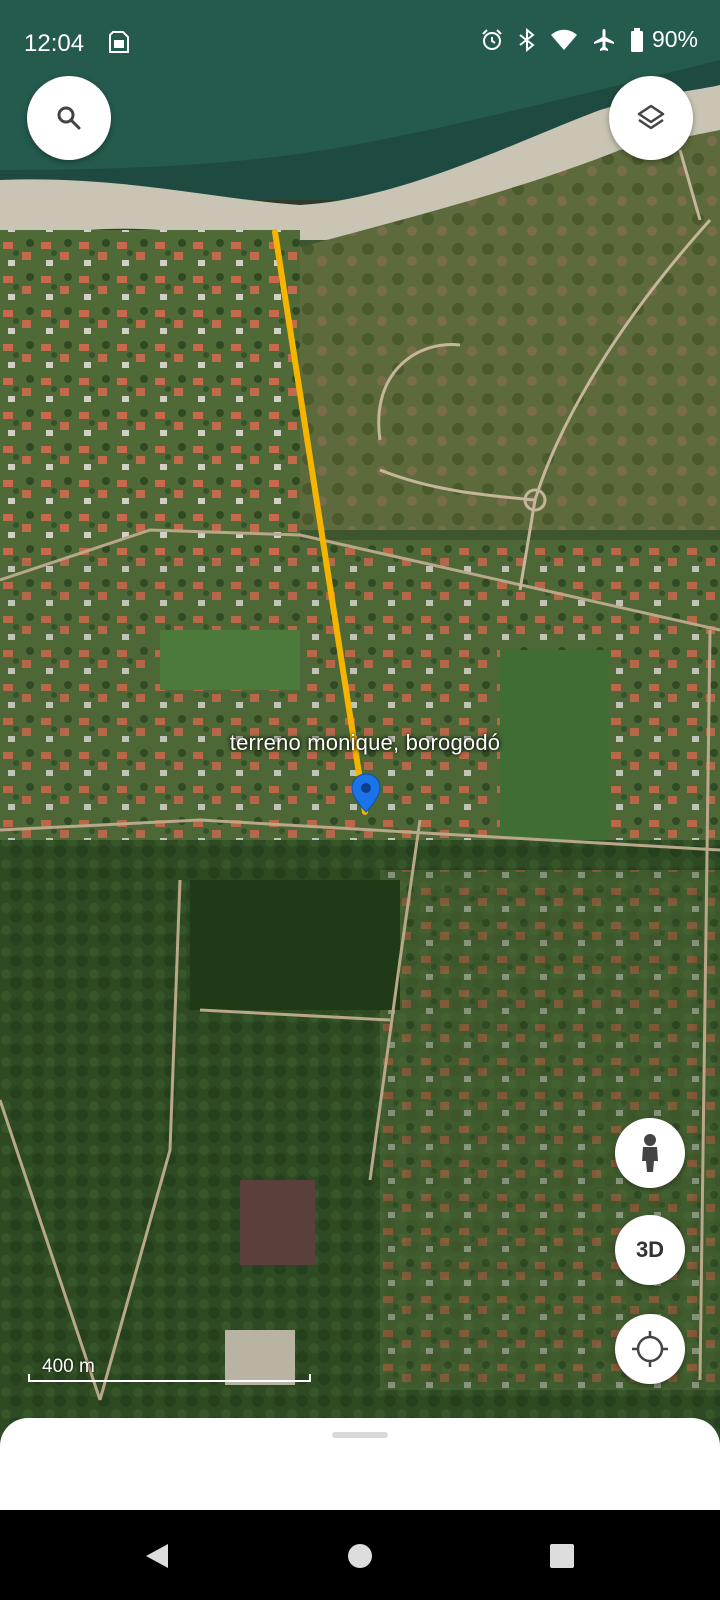  I want to click on 3d-view-button: 3D, so click(650, 1250).